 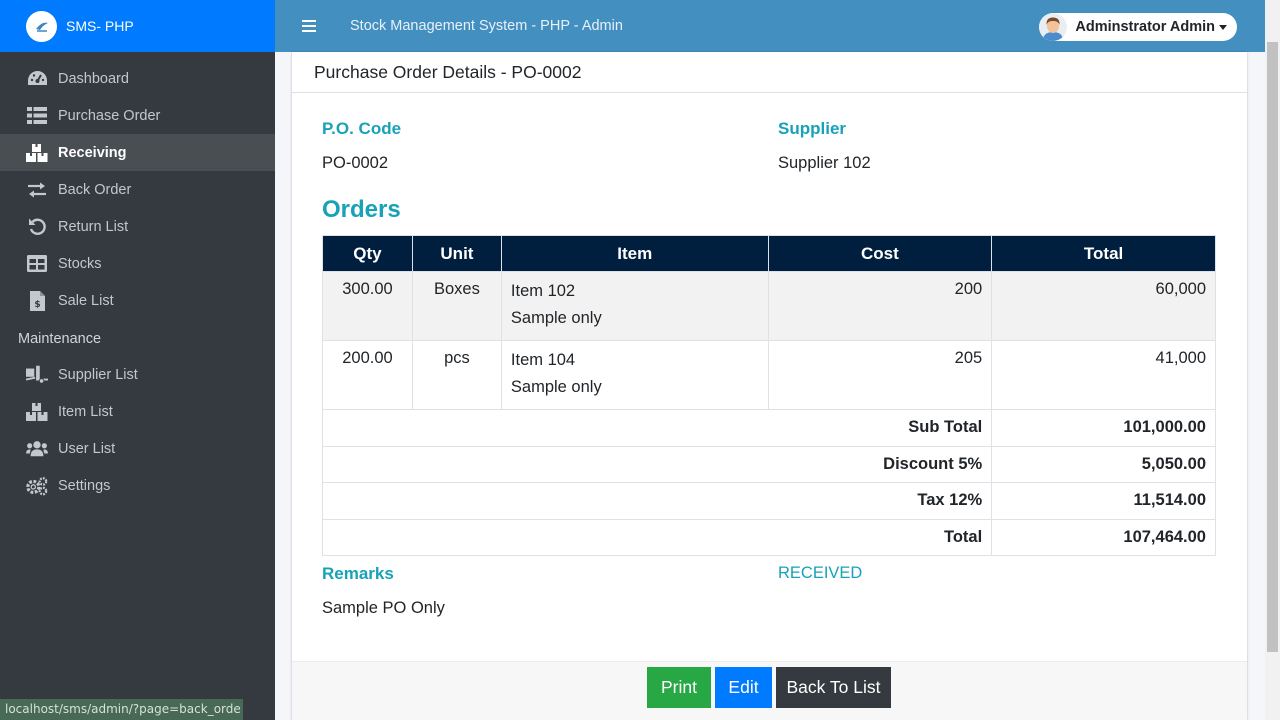 I want to click on edit-button: Edit, so click(x=743, y=687).